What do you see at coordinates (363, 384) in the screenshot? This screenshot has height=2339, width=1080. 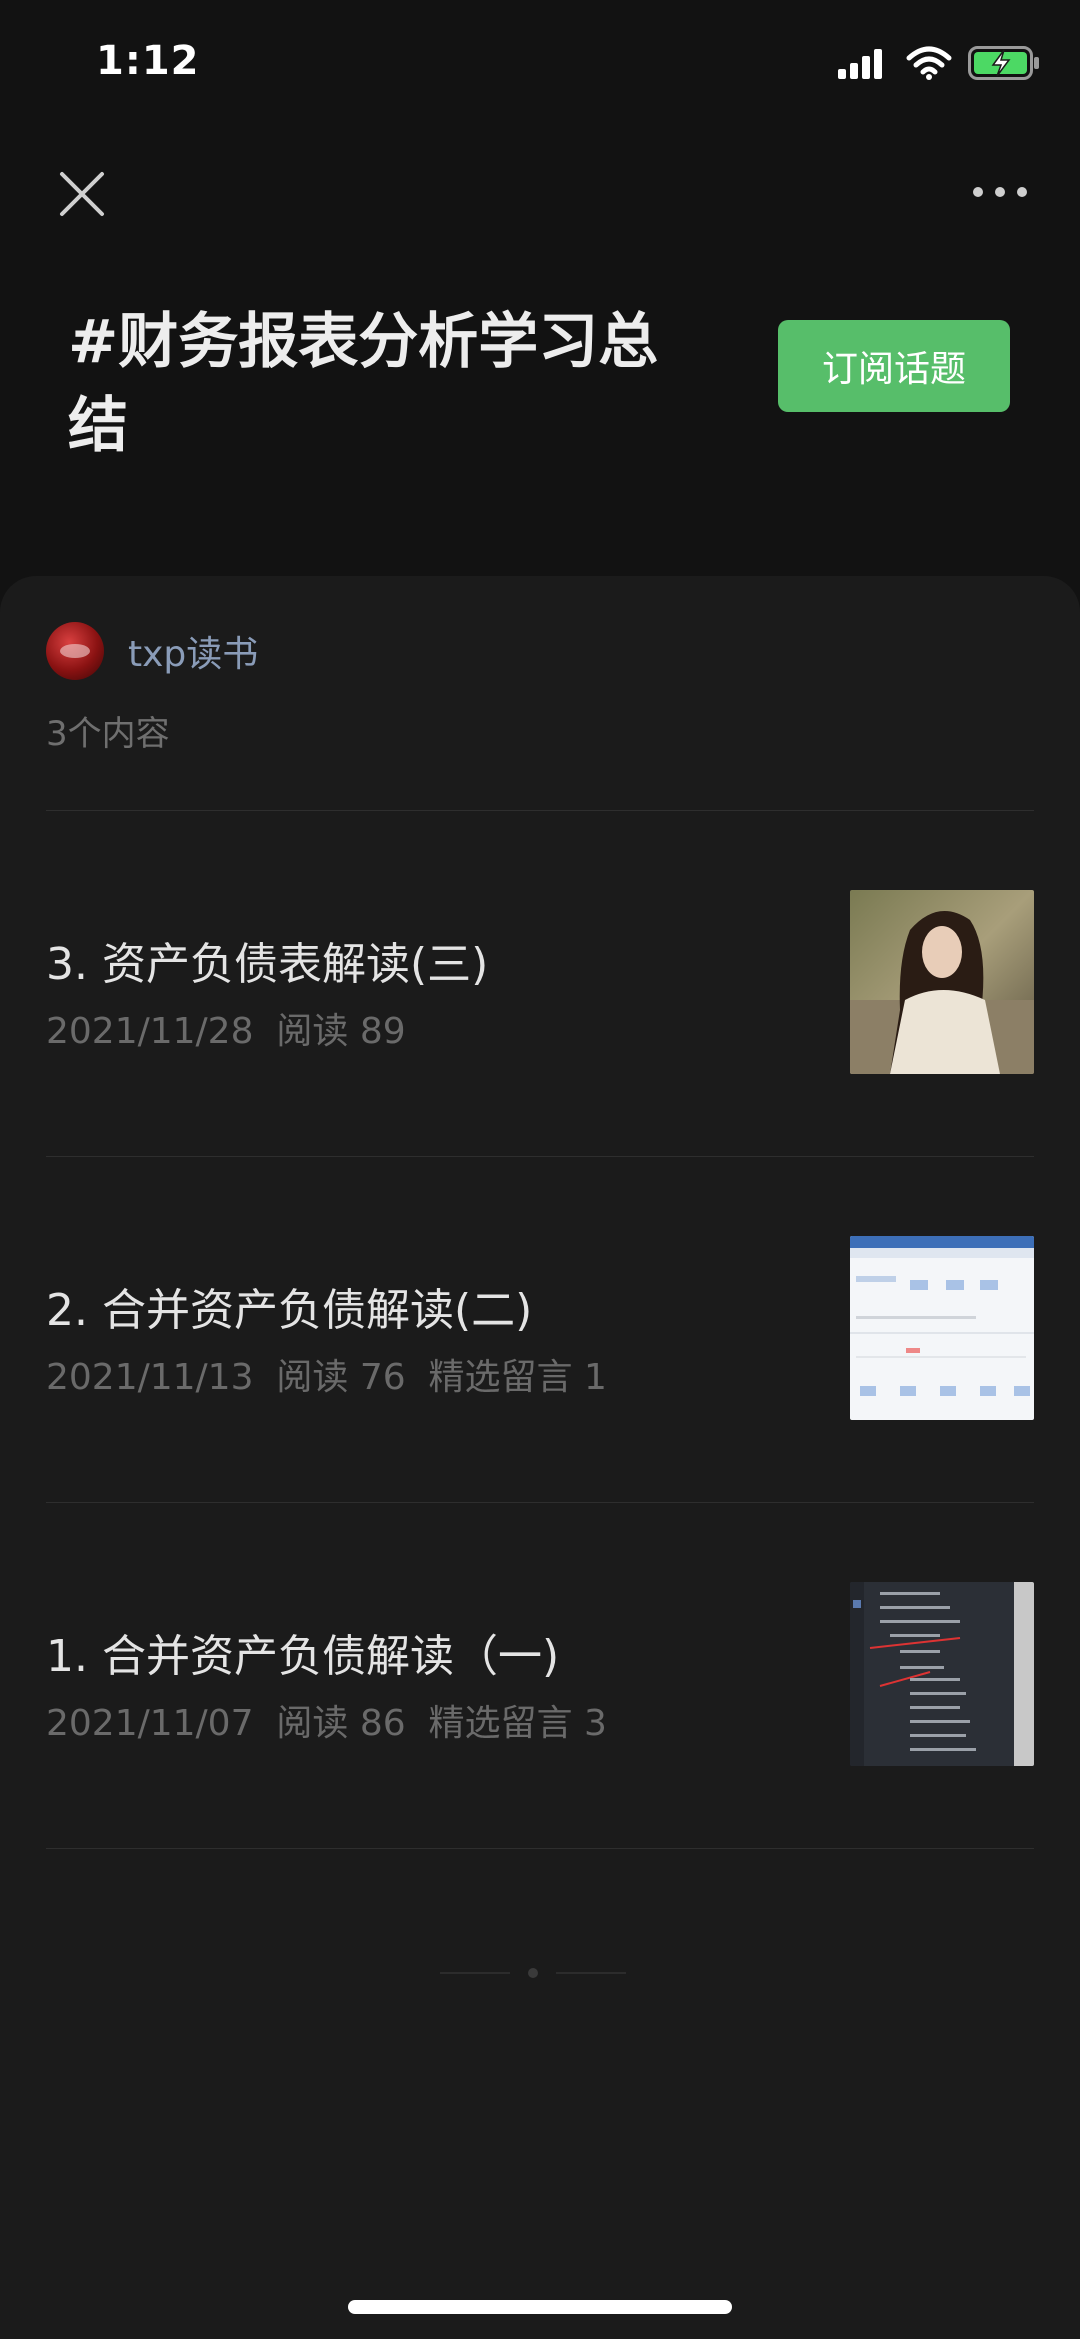 I see `topic-title: #财务报表分析学习总结` at bounding box center [363, 384].